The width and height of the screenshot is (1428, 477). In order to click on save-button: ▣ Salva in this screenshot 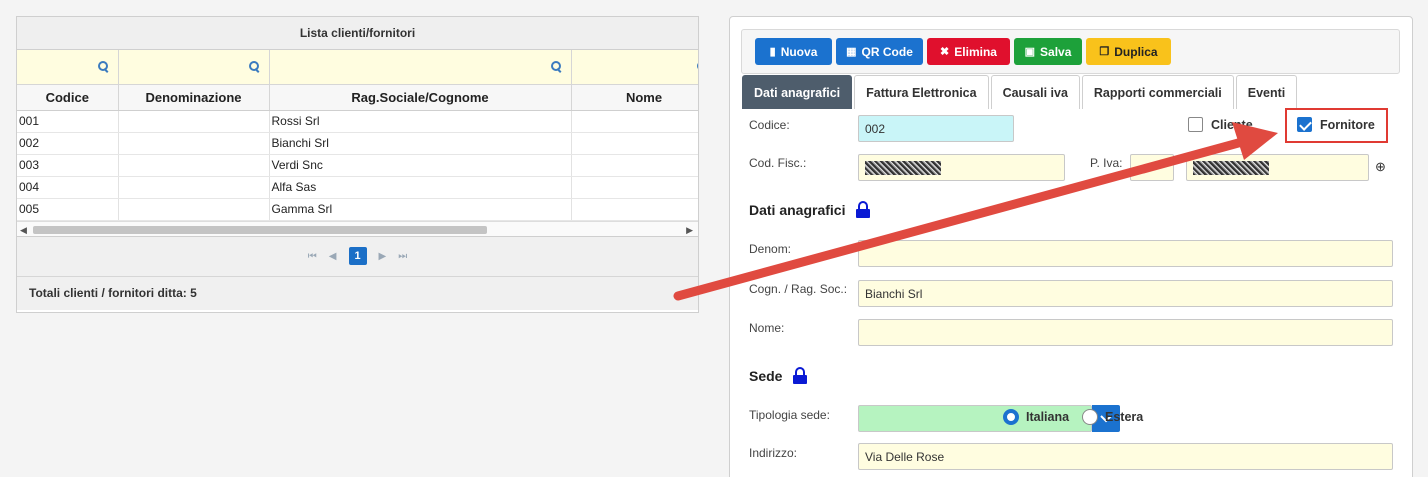, I will do `click(1048, 51)`.